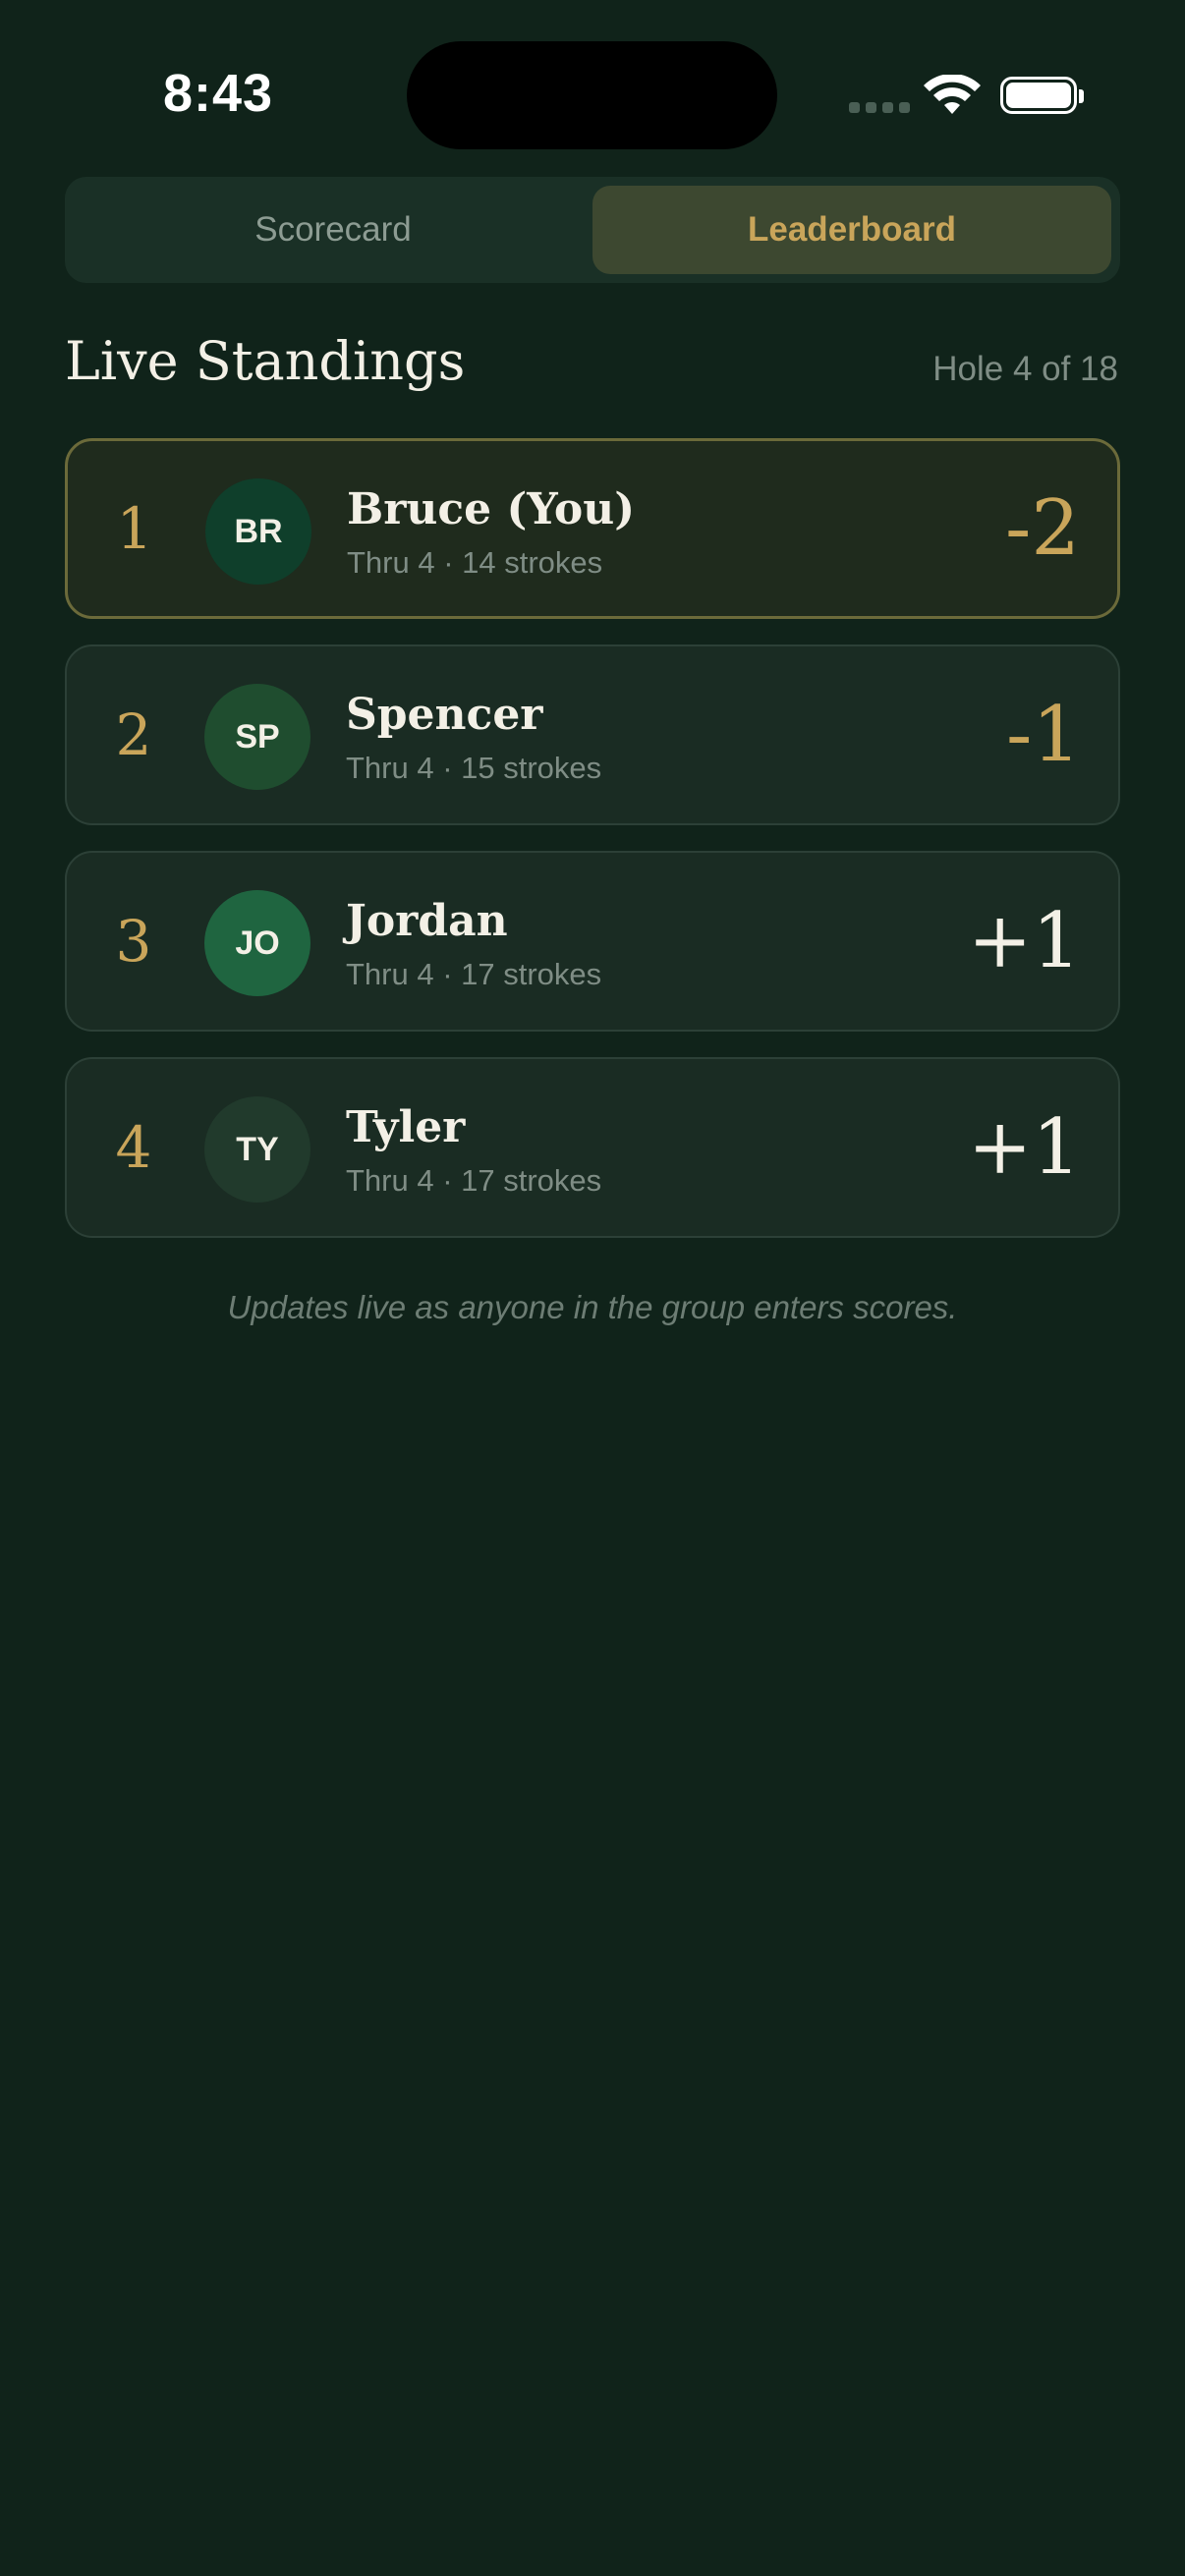 Image resolution: width=1185 pixels, height=2576 pixels. Describe the element at coordinates (1081, 96) in the screenshot. I see `battery-cap` at that location.